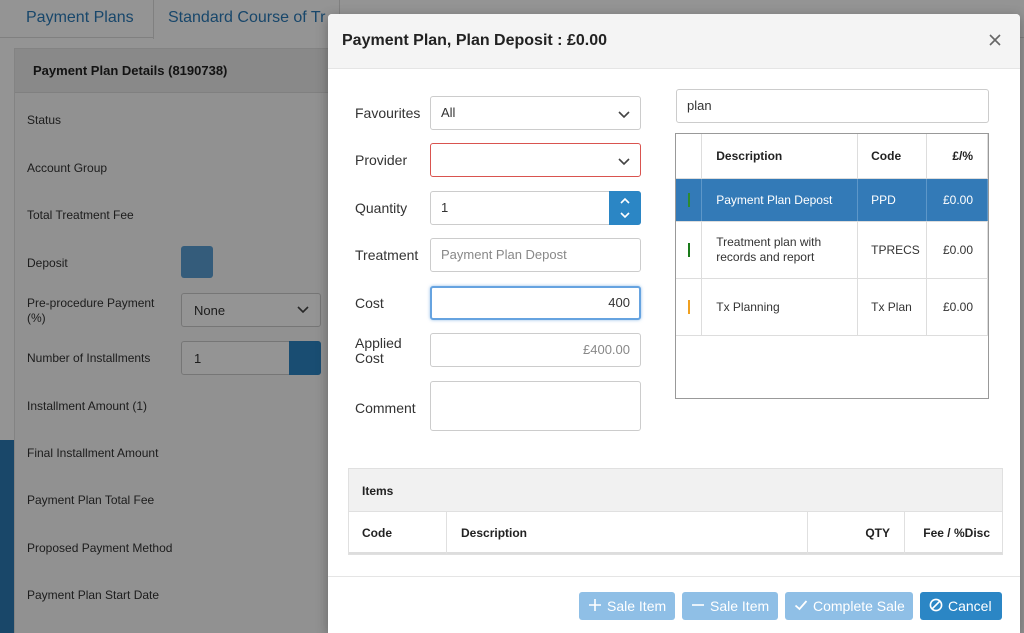 This screenshot has width=1024, height=633. Describe the element at coordinates (387, 255) in the screenshot. I see `treatment-label: Treatment` at that location.